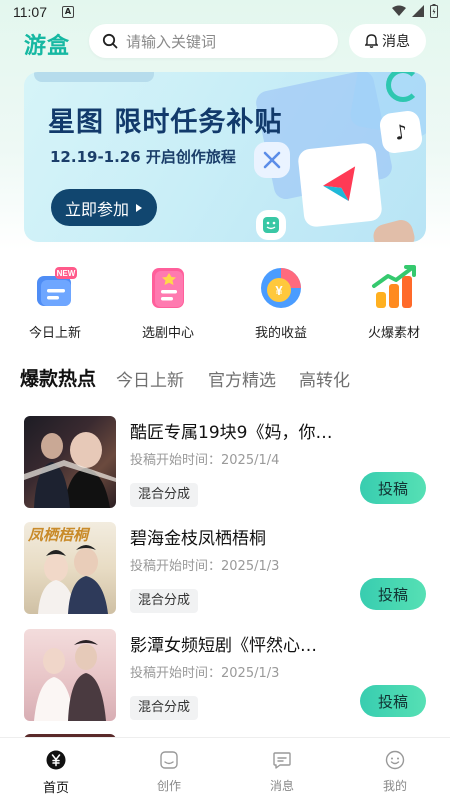 The width and height of the screenshot is (450, 800). I want to click on banner-deco-tile, so click(394, 229).